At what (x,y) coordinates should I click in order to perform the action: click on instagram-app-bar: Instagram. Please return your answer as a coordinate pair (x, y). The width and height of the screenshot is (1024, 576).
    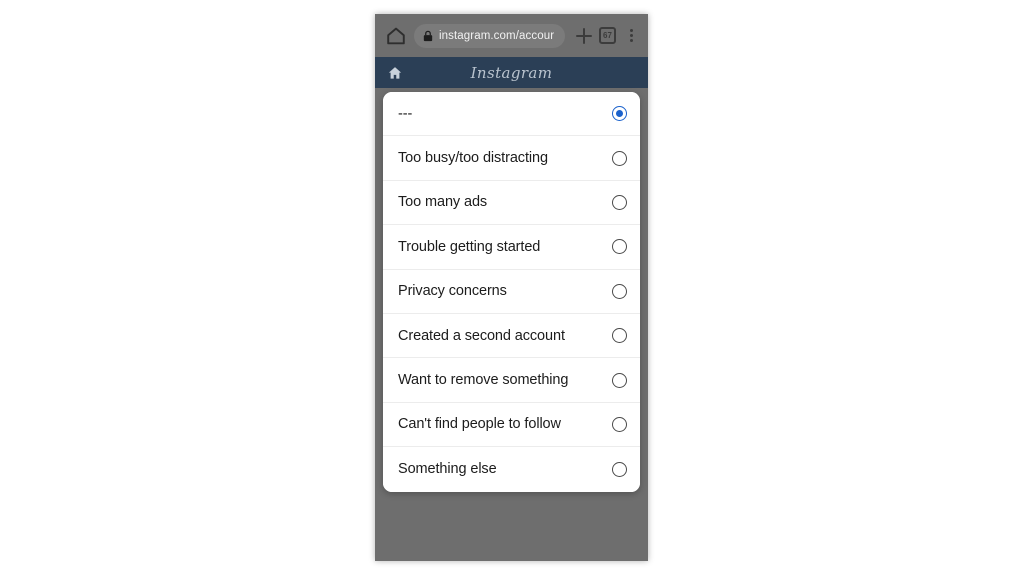
    Looking at the image, I should click on (511, 72).